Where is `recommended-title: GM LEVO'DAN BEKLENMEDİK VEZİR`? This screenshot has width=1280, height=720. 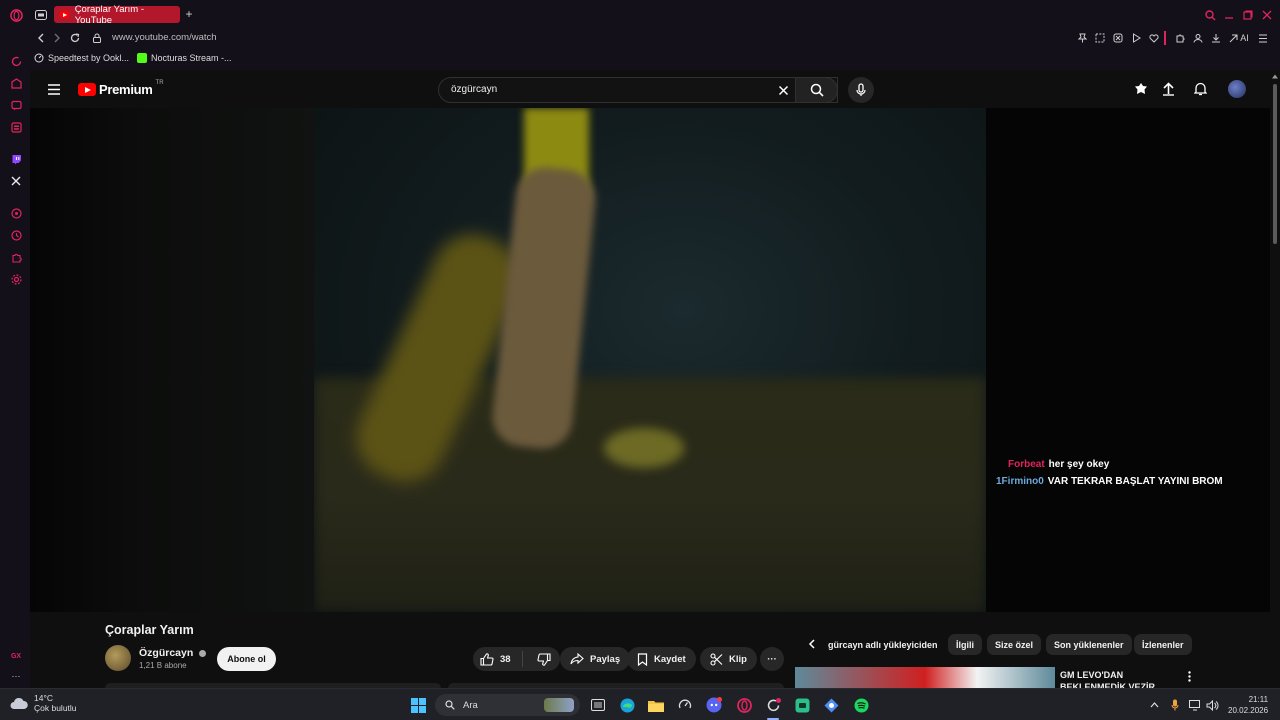
recommended-title: GM LEVO'DAN BEKLENMEDİK VEZİR is located at coordinates (1115, 678).